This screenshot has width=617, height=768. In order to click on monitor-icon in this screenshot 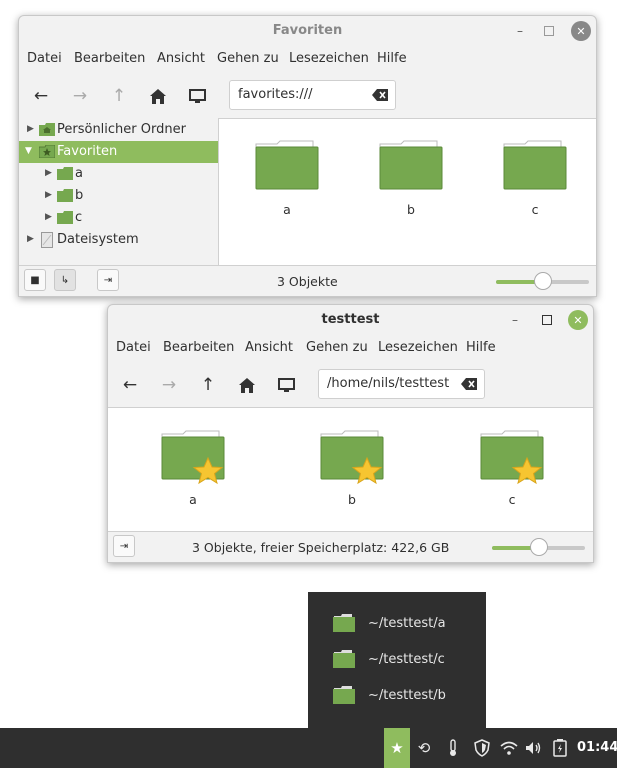, I will do `click(197, 95)`.